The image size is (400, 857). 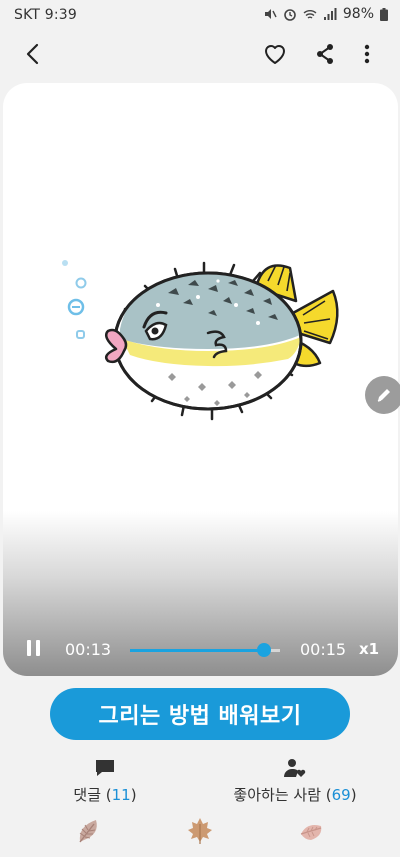 What do you see at coordinates (312, 831) in the screenshot?
I see `oak-leaf-icon` at bounding box center [312, 831].